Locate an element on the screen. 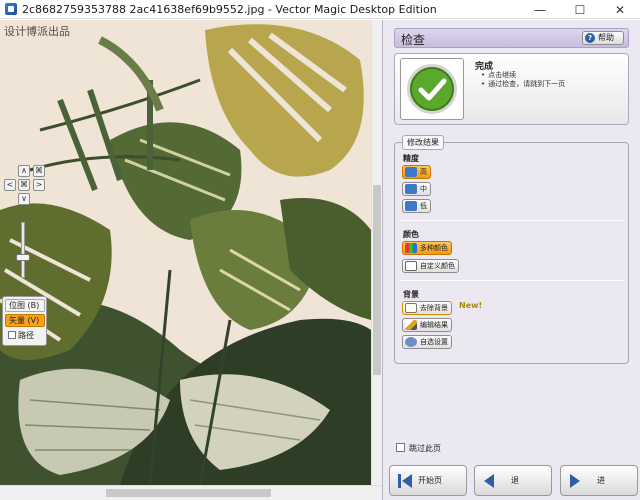 The width and height of the screenshot is (640, 500). back-label: 退 is located at coordinates (515, 480).